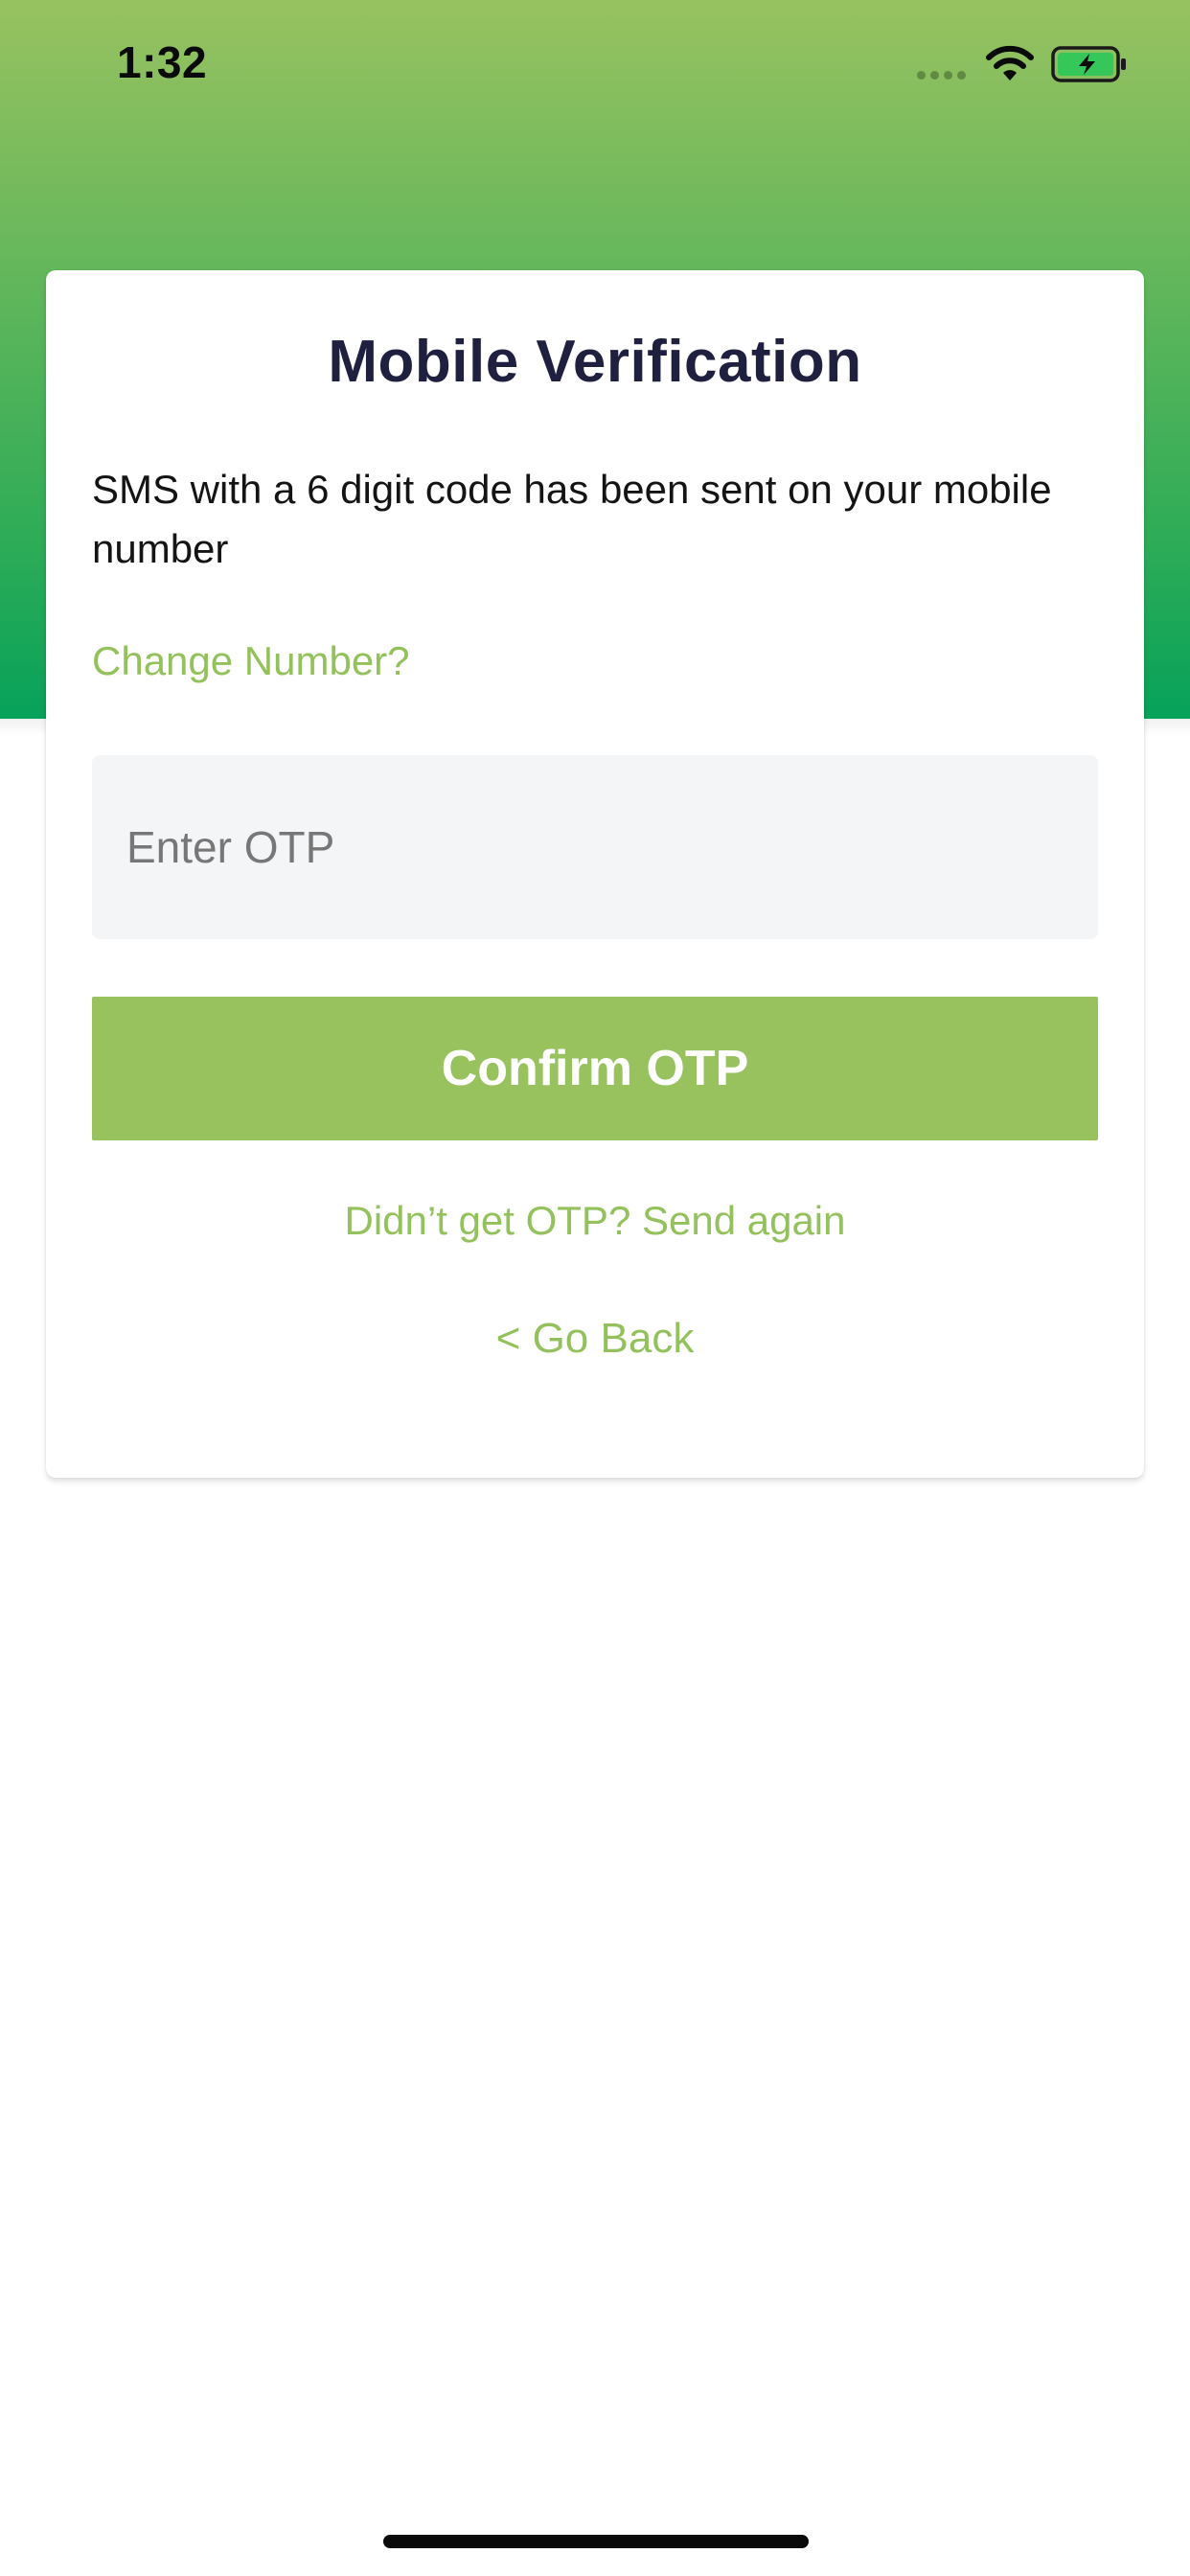  What do you see at coordinates (595, 847) in the screenshot?
I see `otp-input` at bounding box center [595, 847].